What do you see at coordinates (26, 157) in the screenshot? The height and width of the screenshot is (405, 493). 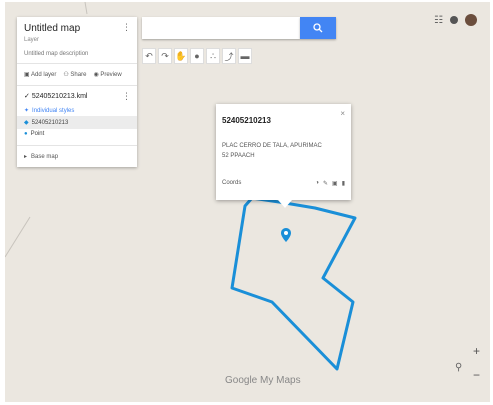 I see `chevron-right-icon: ▸` at bounding box center [26, 157].